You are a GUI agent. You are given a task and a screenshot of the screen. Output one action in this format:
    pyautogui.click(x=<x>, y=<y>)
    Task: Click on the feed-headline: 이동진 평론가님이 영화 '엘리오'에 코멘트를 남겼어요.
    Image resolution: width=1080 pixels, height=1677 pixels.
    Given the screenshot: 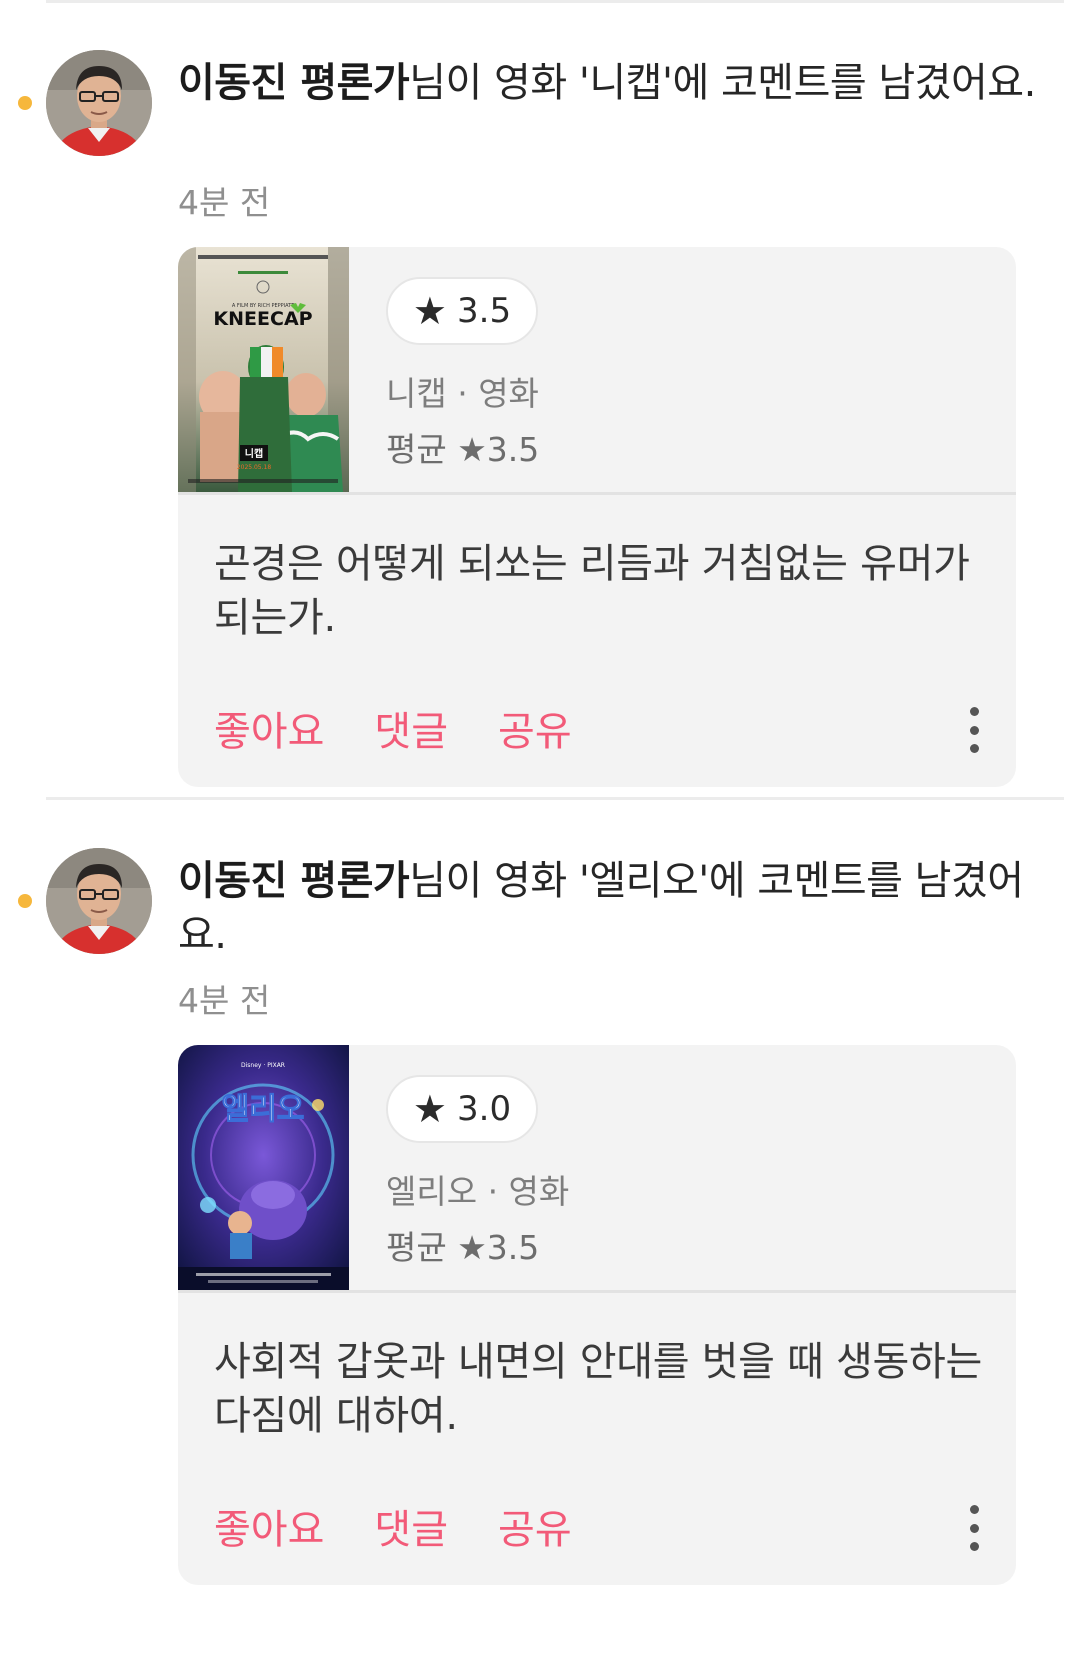 What is the action you would take?
    pyautogui.click(x=608, y=908)
    